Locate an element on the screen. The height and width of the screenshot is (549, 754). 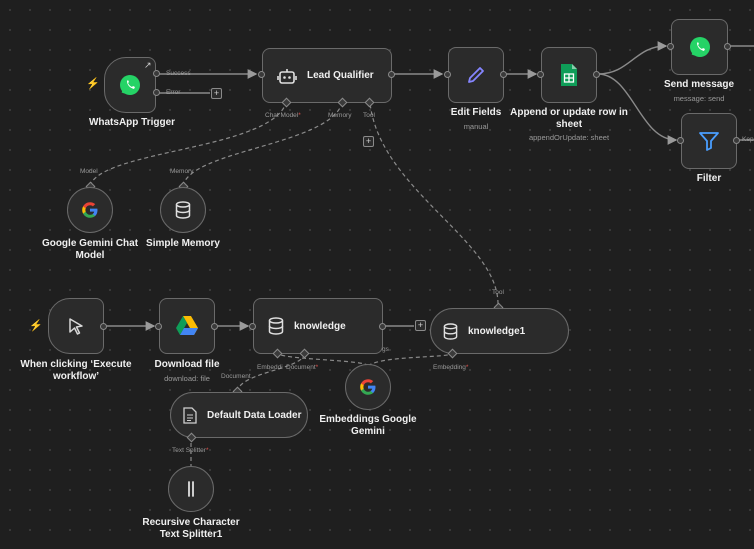
knowledge-title: knowledge is located at coordinates (320, 326).